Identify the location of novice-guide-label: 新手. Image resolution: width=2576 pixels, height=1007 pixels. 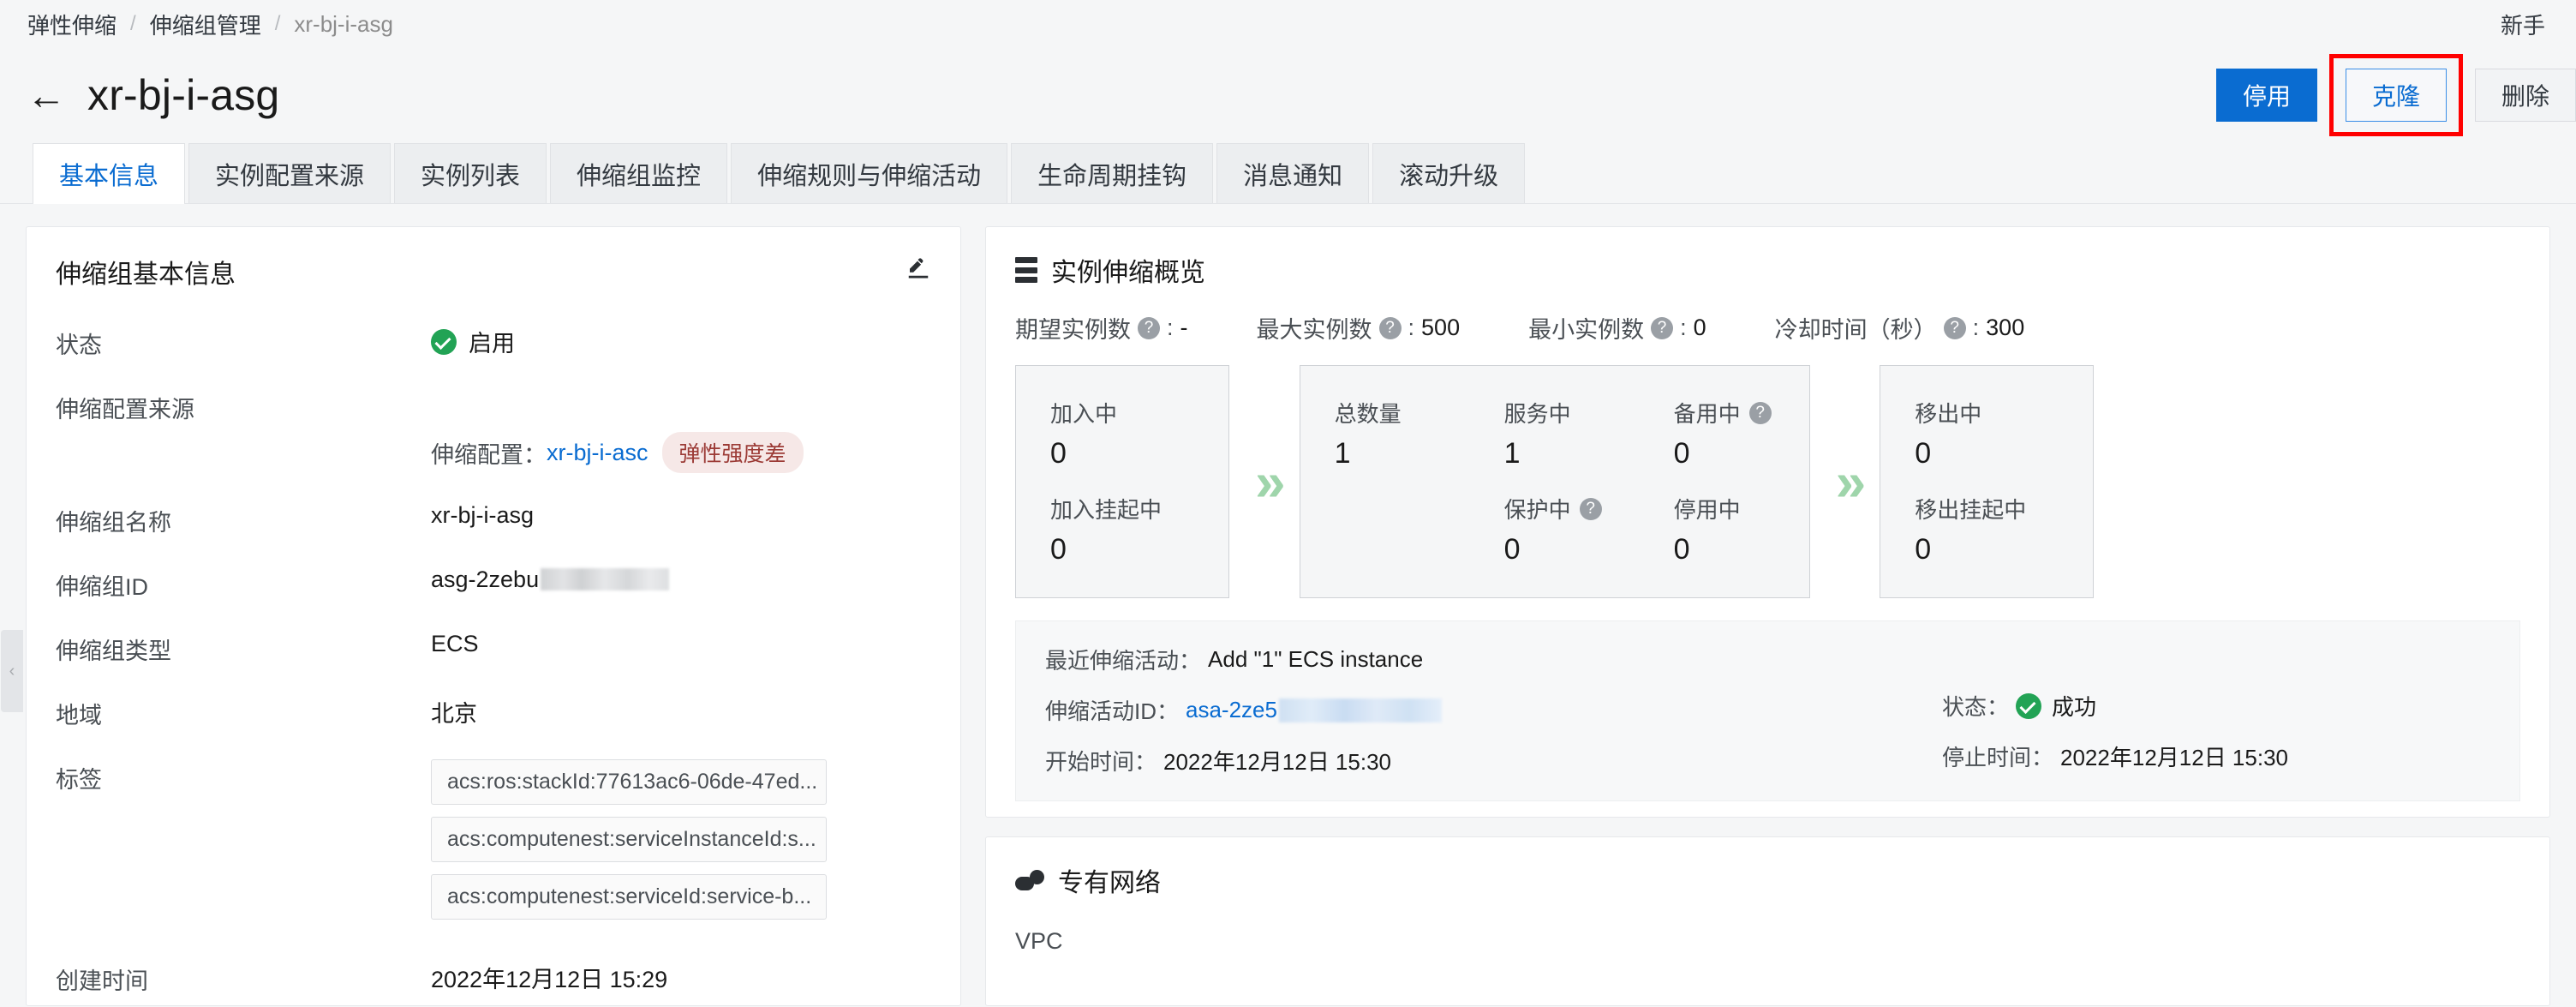
(2538, 24).